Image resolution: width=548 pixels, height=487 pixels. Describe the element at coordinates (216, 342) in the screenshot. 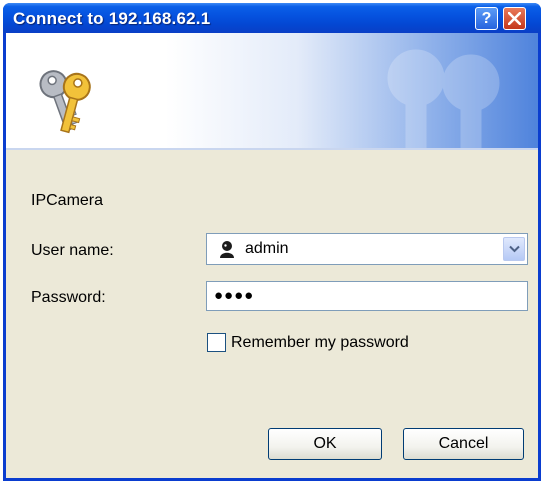

I see `remember-password-checkbox` at that location.